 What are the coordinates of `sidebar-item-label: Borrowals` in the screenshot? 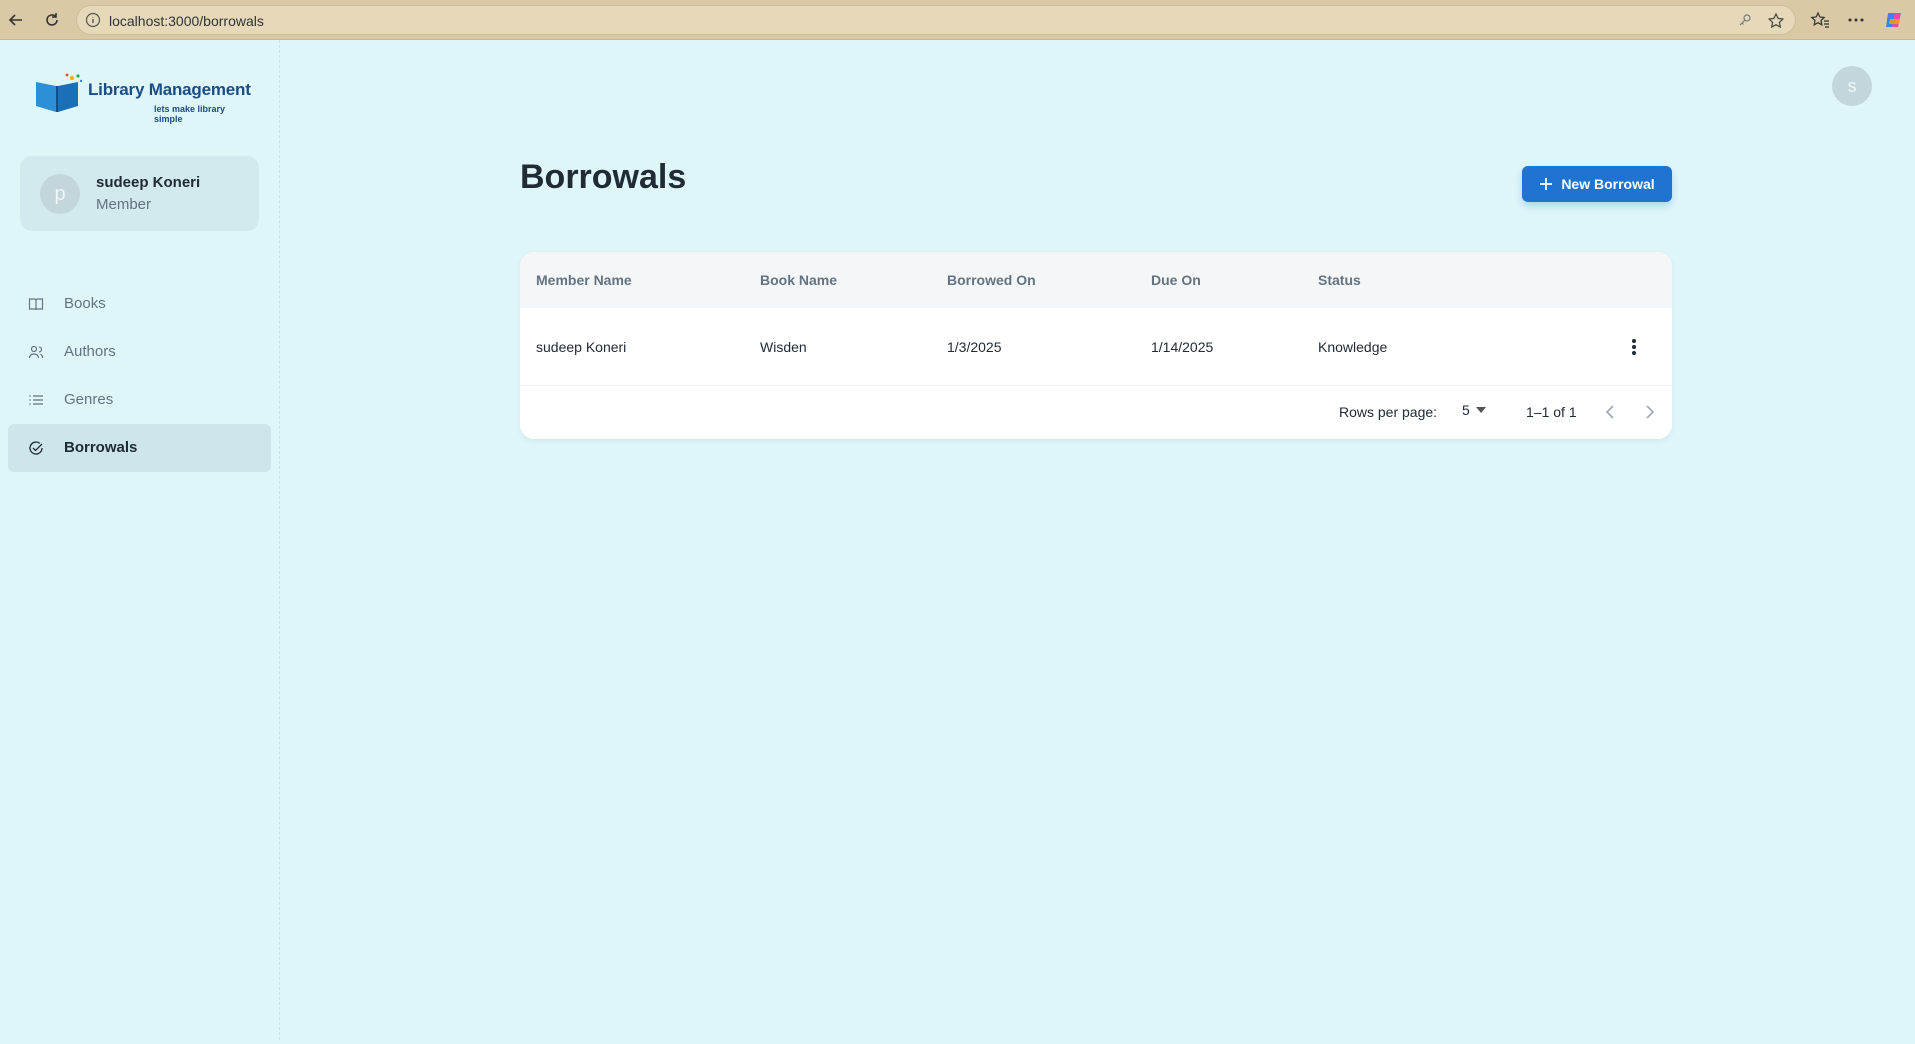 It's located at (101, 447).